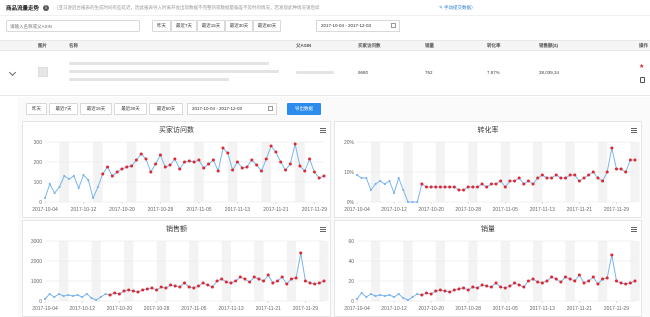  I want to click on search-input, so click(73, 26).